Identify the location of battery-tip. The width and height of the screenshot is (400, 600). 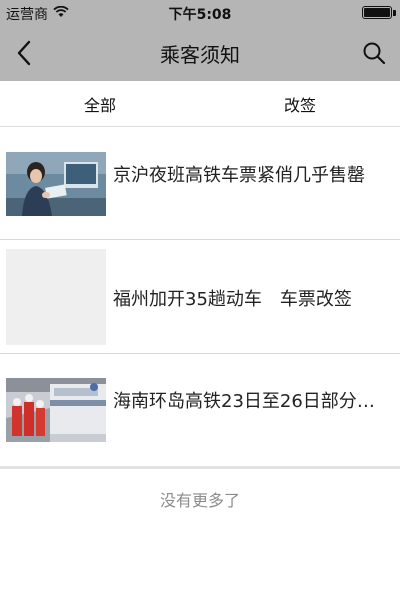
(394, 13).